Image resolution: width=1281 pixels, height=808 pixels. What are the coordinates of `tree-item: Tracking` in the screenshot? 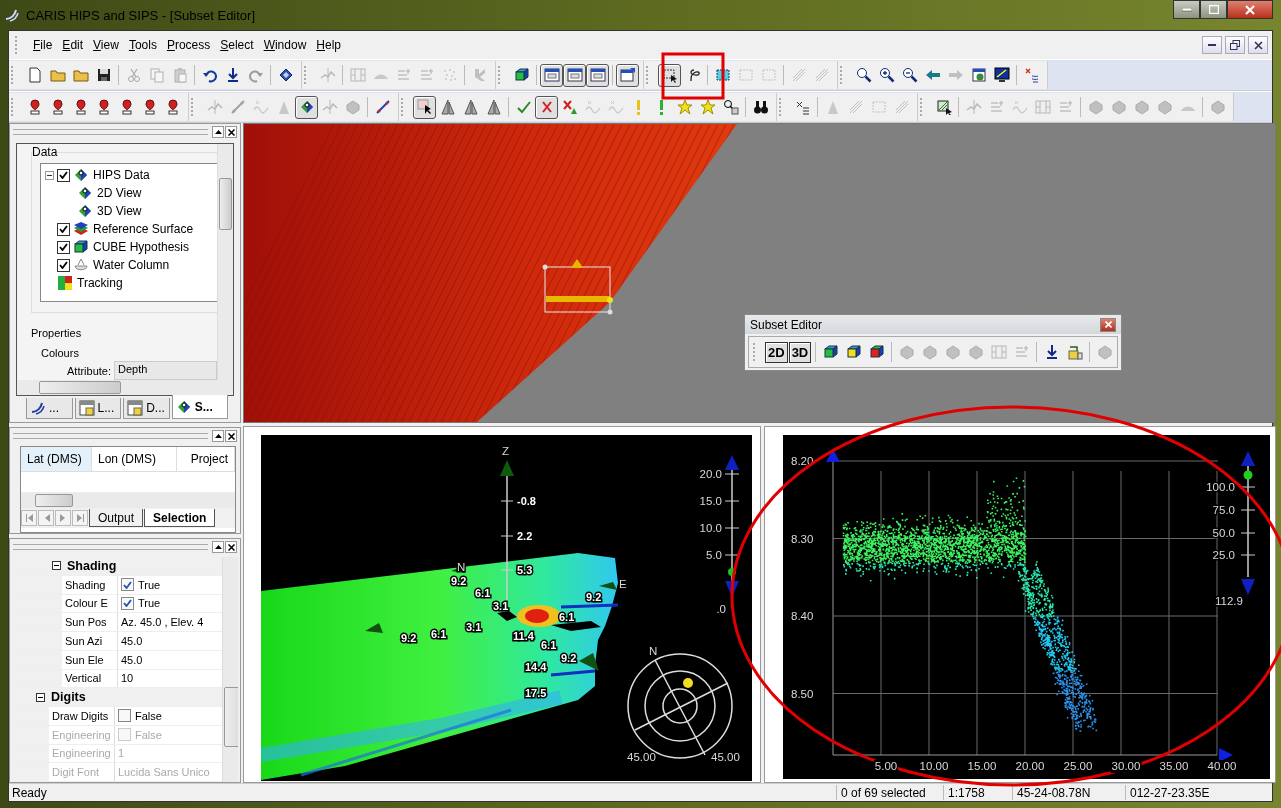 It's located at (100, 283).